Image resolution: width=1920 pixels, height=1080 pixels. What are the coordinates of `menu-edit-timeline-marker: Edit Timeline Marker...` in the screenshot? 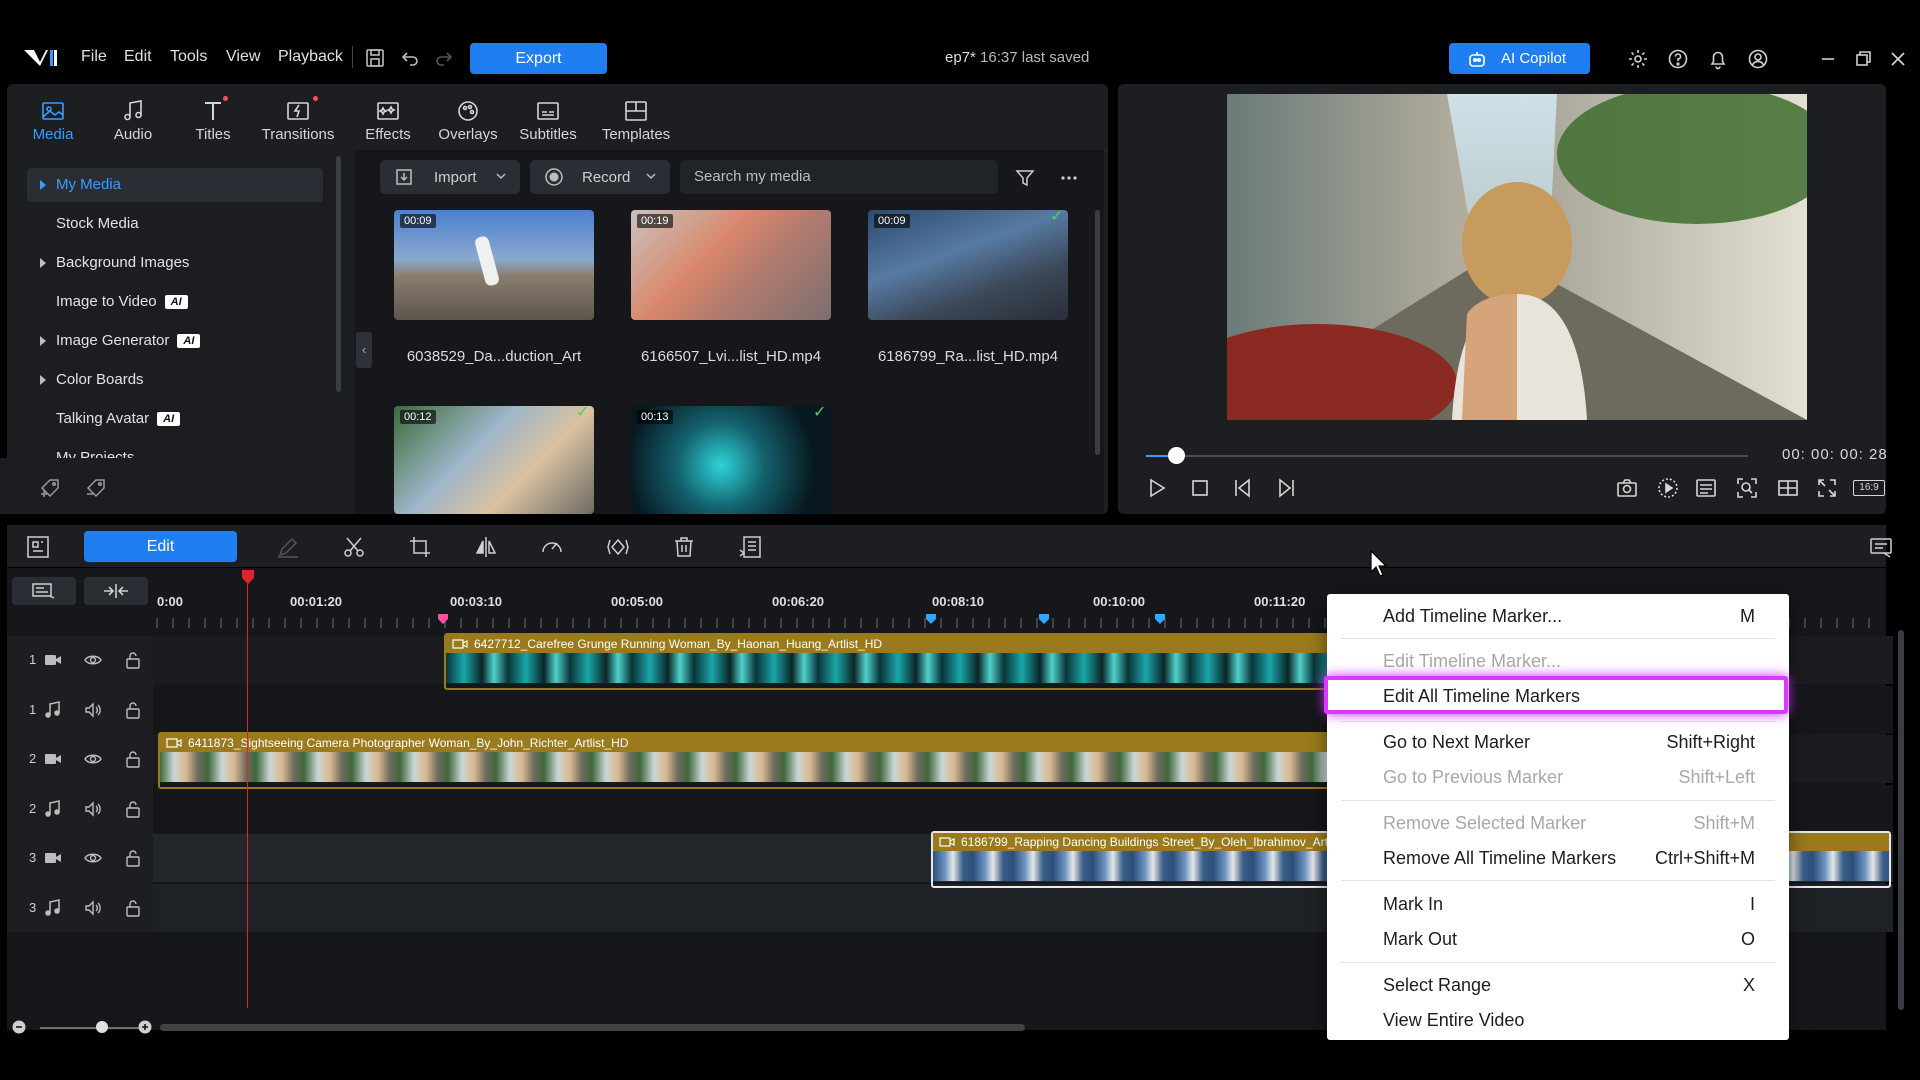 It's located at (1569, 661).